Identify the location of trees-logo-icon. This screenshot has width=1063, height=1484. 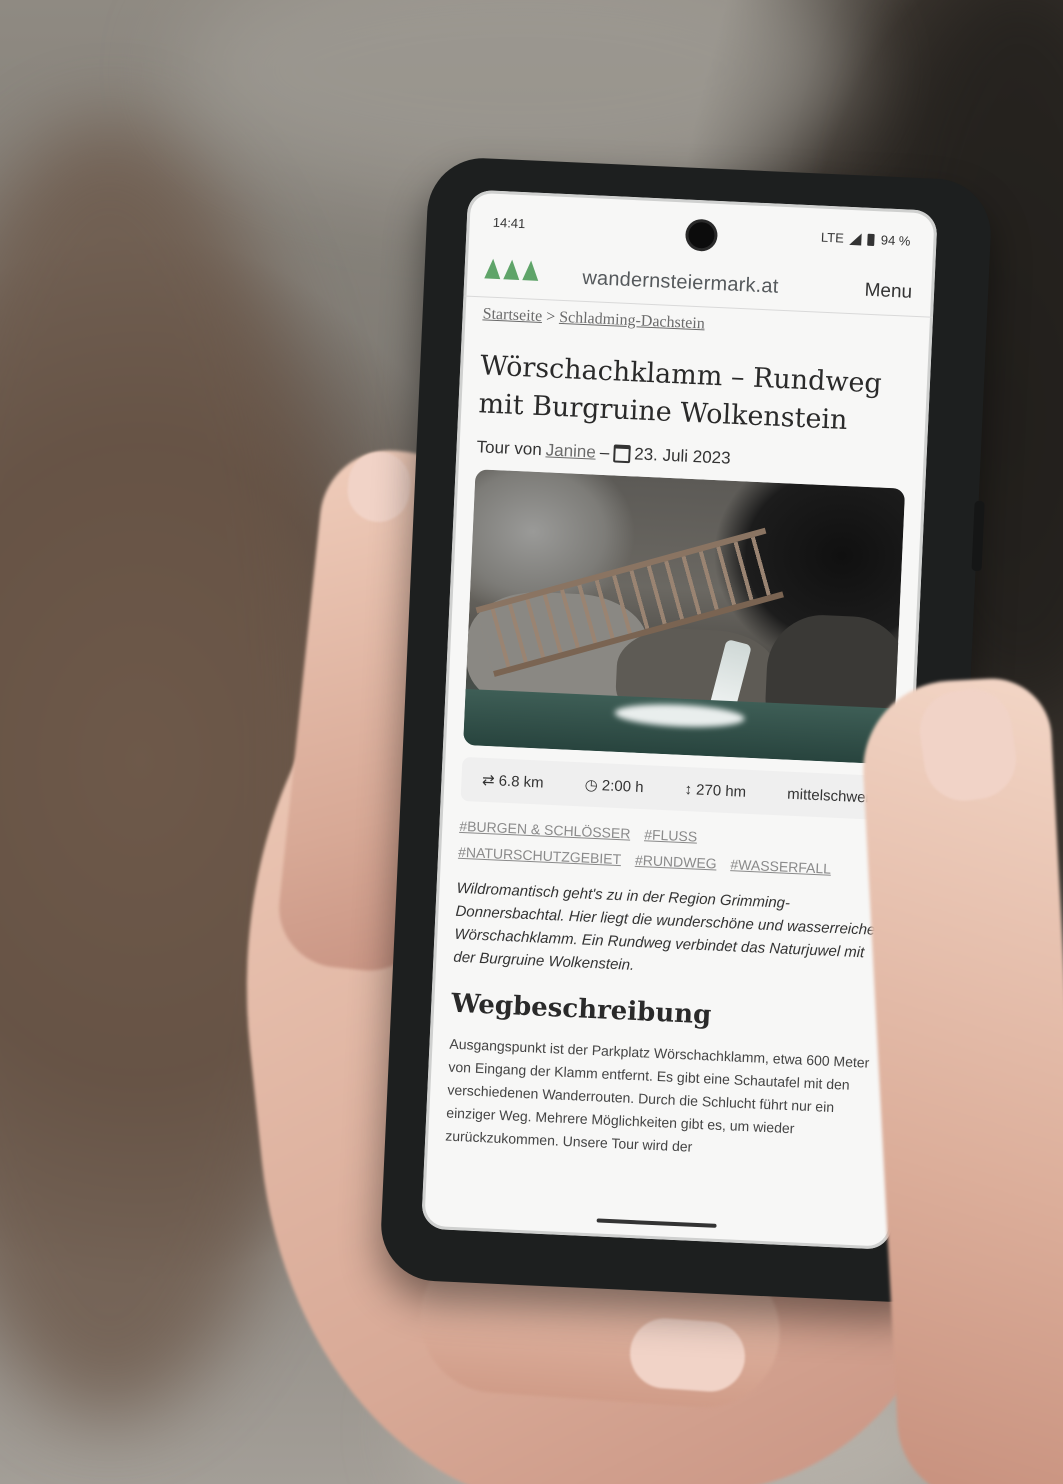
(512, 269).